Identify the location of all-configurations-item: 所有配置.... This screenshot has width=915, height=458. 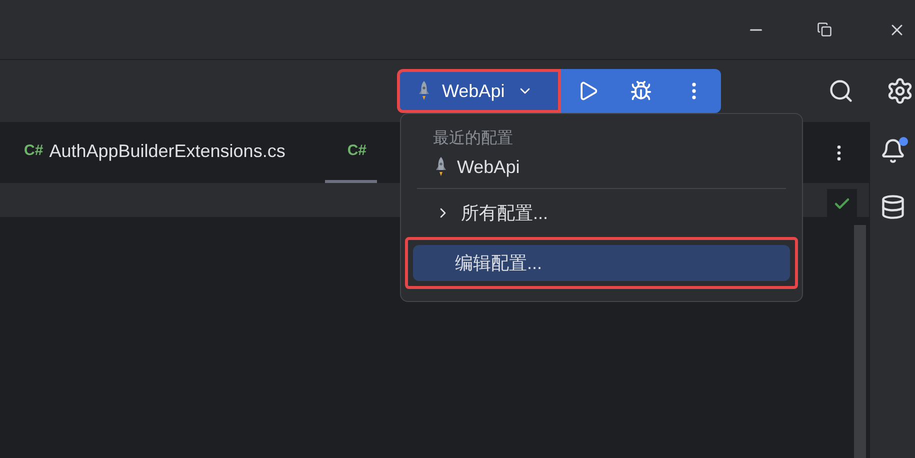
(601, 213).